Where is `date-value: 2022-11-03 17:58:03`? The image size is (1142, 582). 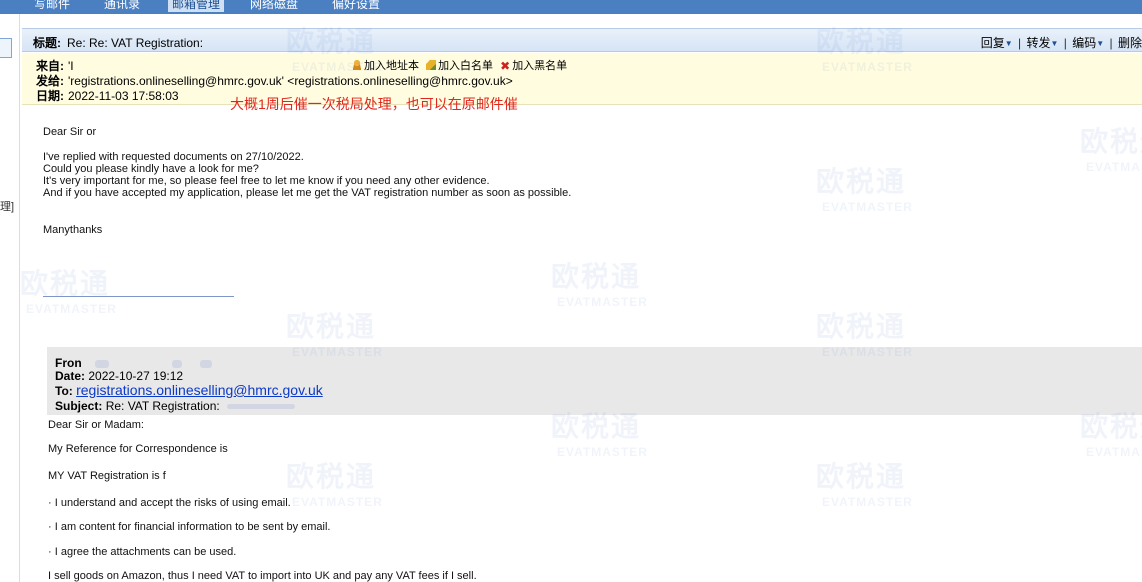
date-value: 2022-11-03 17:58:03 is located at coordinates (123, 96).